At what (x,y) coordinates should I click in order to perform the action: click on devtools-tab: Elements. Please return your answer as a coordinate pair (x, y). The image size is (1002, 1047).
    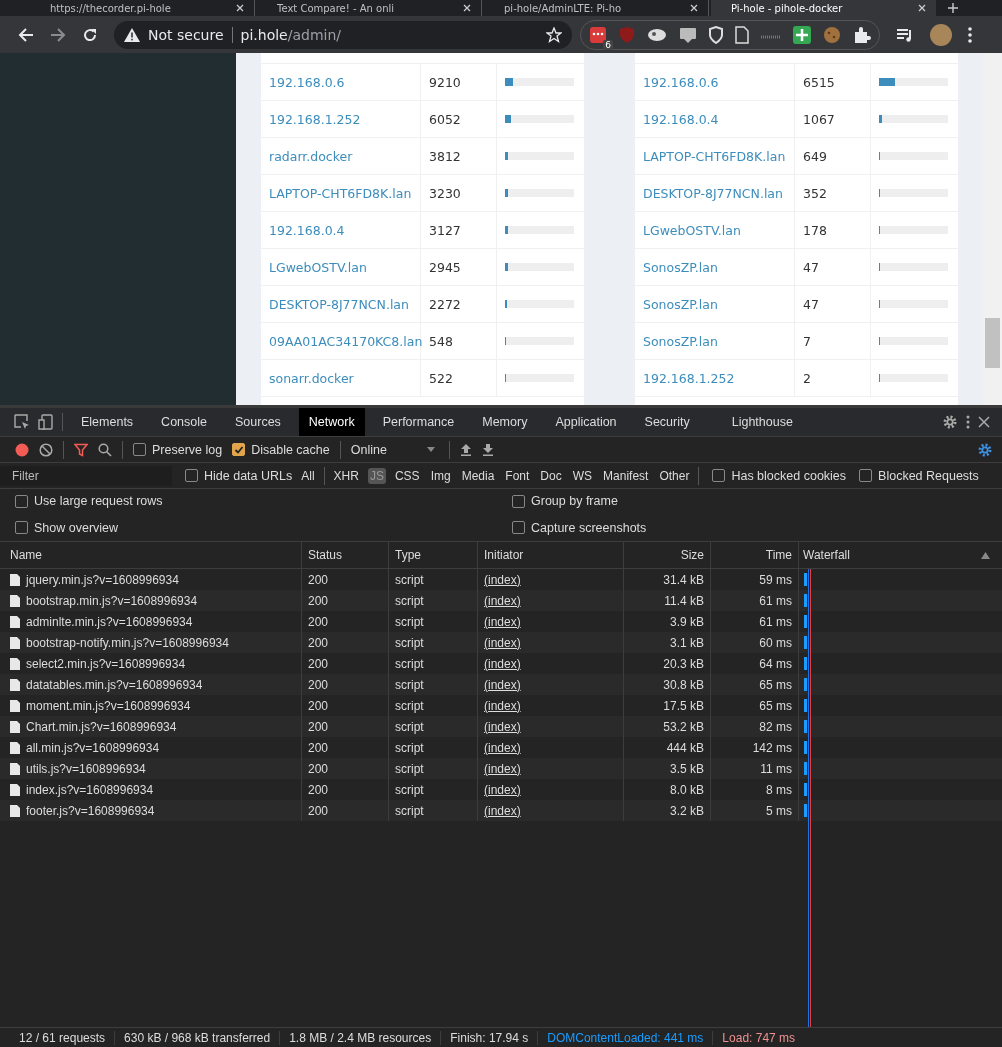
    Looking at the image, I should click on (107, 422).